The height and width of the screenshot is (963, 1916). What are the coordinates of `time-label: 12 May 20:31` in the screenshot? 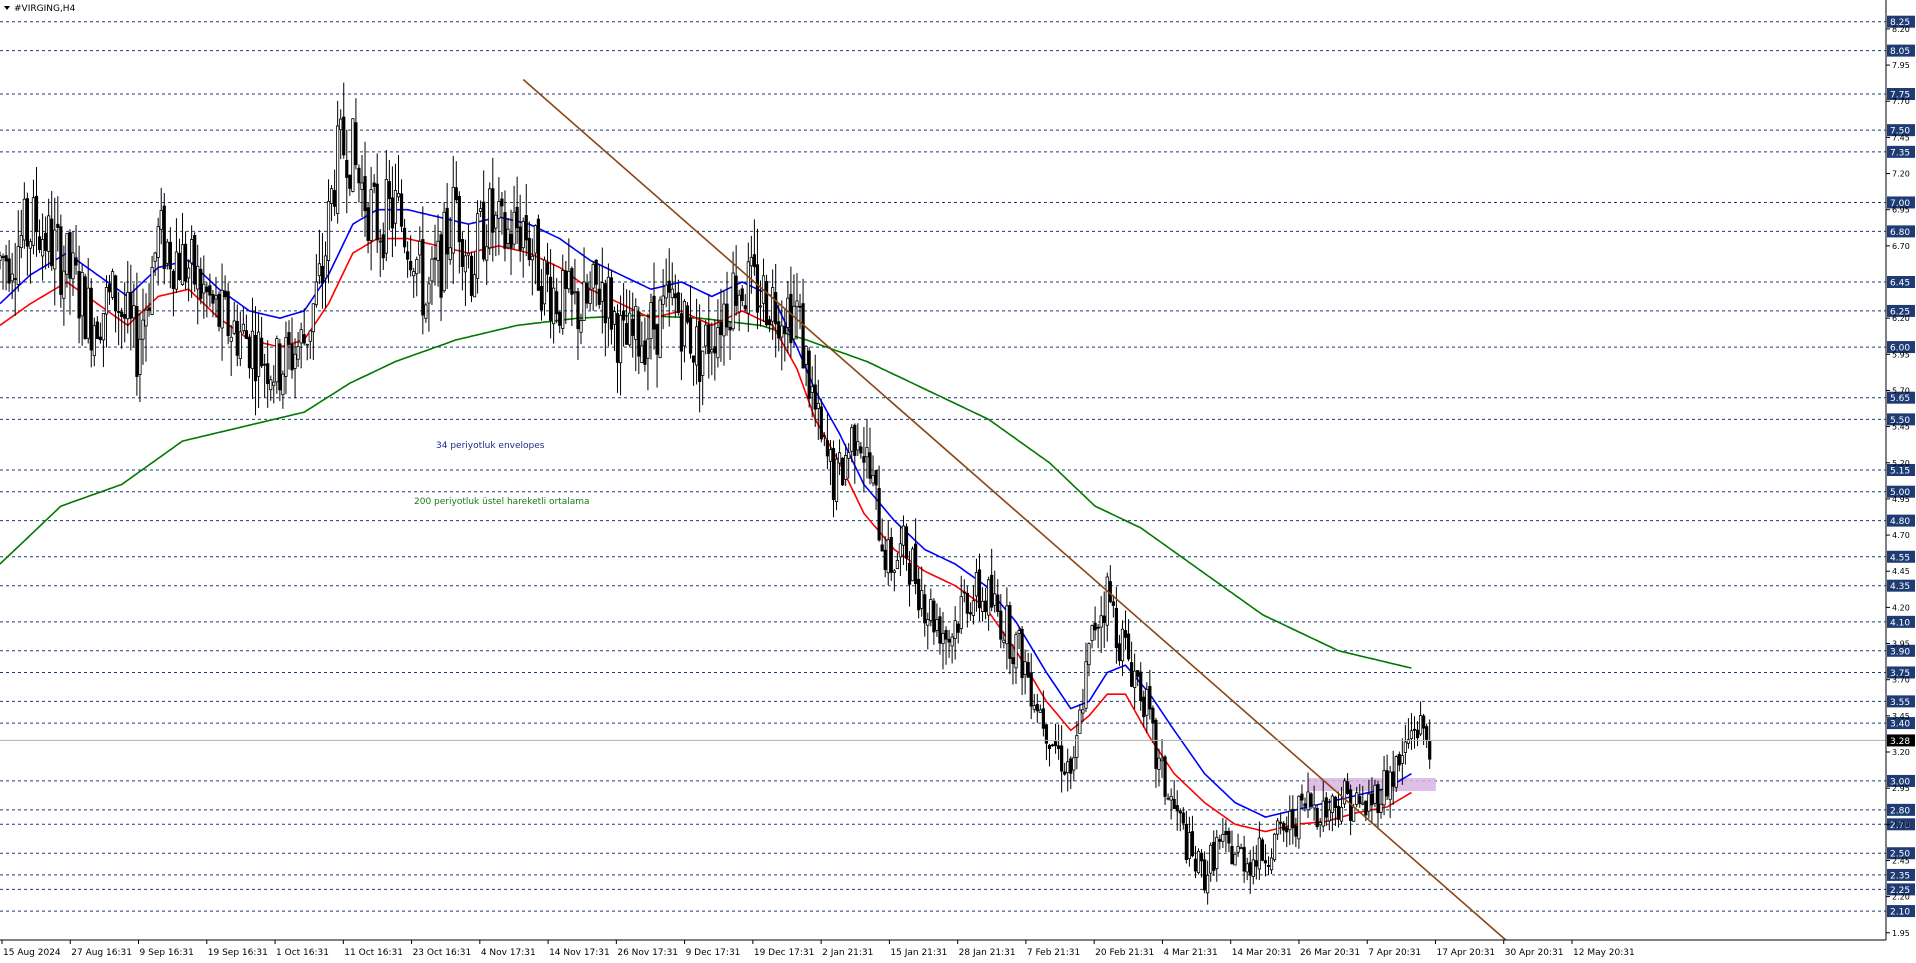 It's located at (1604, 953).